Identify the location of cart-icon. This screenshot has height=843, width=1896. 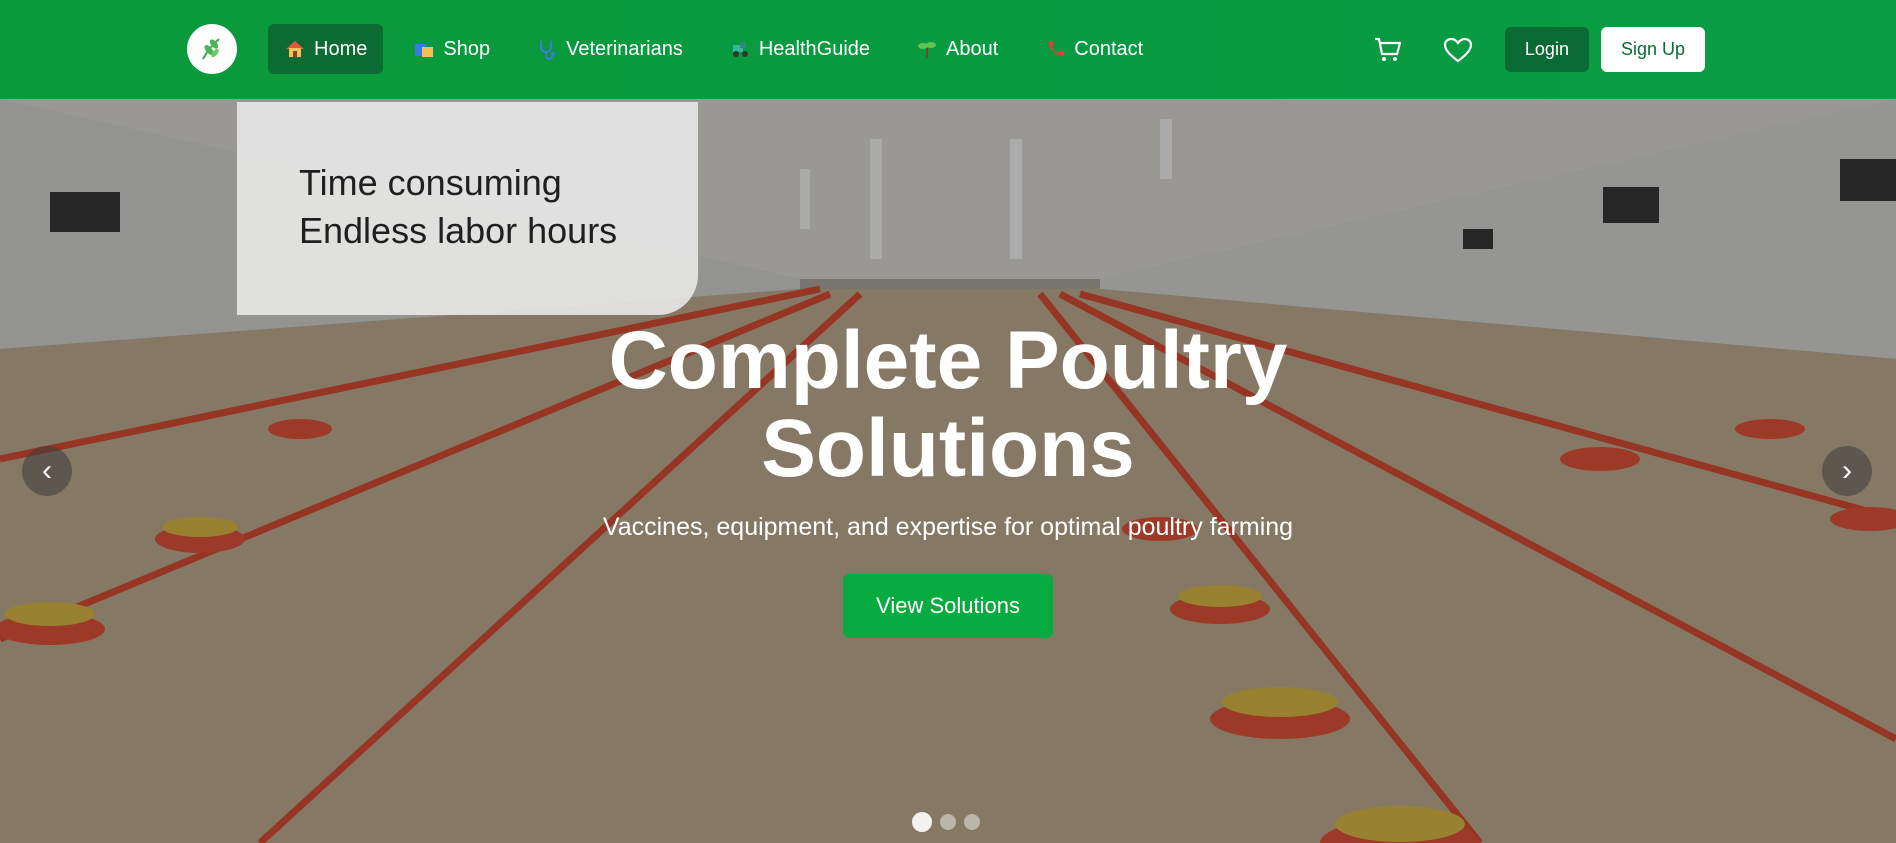
(1388, 49).